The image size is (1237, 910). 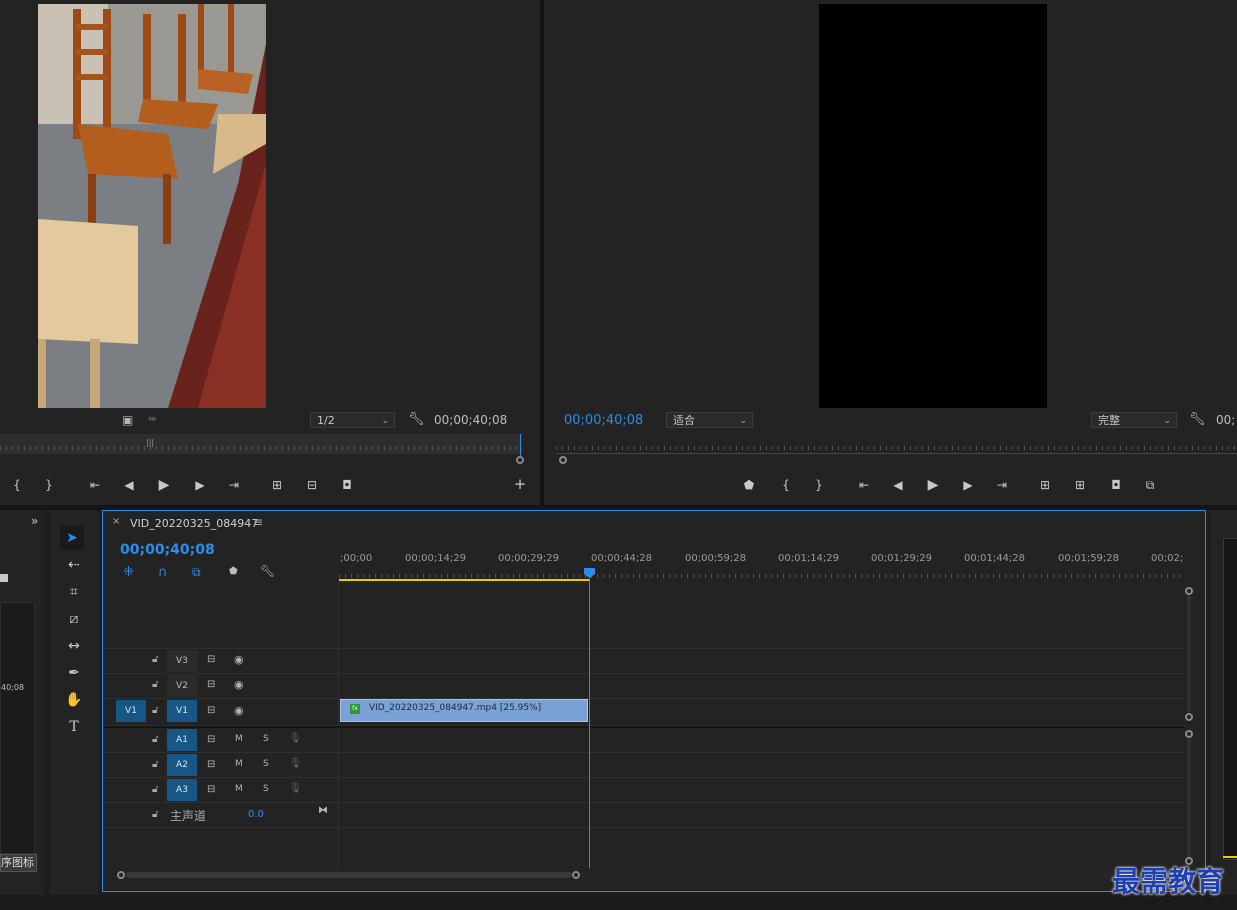 What do you see at coordinates (644, 686) in the screenshot?
I see `track-row-v2: 🔓︎ V2 ⊟ ◉` at bounding box center [644, 686].